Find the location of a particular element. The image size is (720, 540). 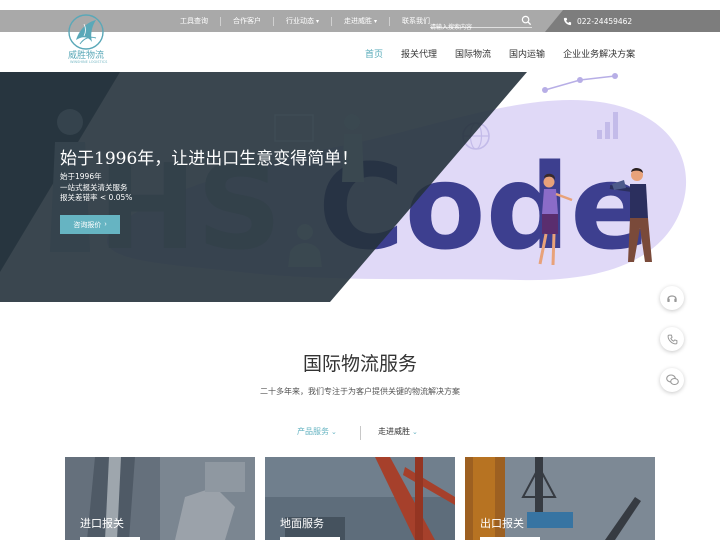

section-tabs: 产品服务 ⌄ 走进威胜 ⌄ is located at coordinates (360, 433).